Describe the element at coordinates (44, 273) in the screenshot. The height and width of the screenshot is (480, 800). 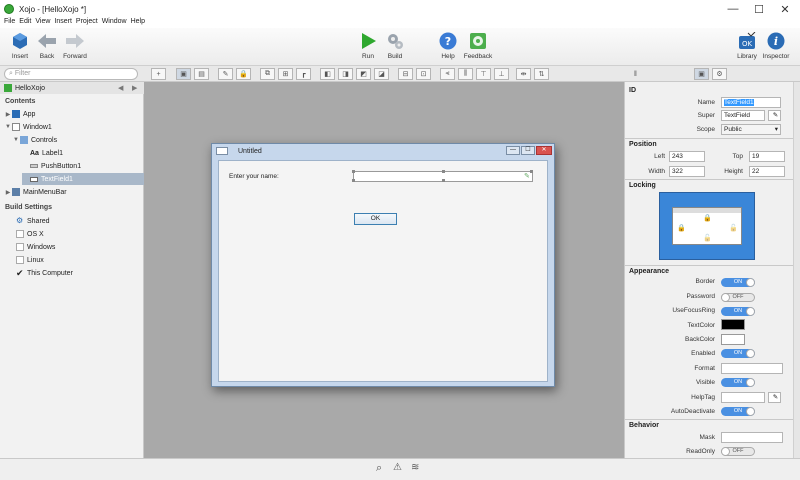
I see `build-item-this-computer: ✔ This Computer` at that location.